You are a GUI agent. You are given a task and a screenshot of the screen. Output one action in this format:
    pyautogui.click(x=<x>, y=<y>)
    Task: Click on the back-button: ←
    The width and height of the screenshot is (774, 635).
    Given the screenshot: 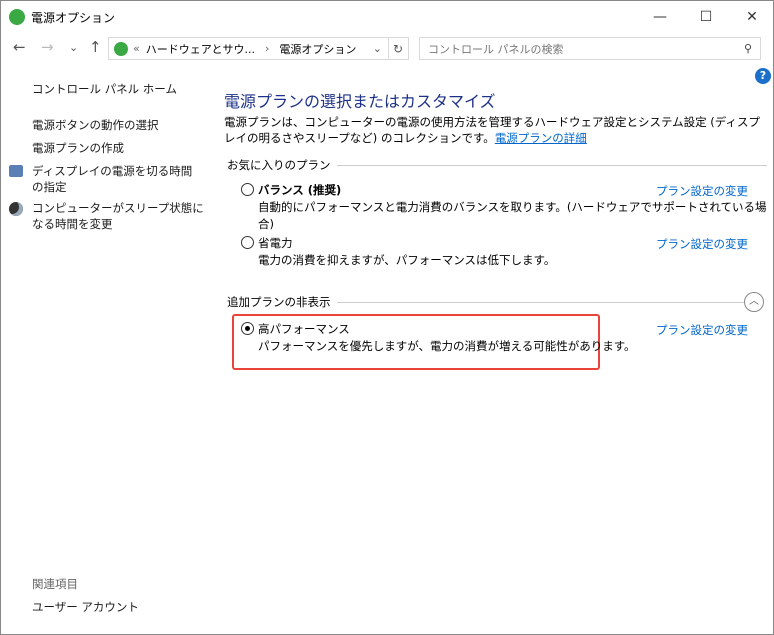 What is the action you would take?
    pyautogui.click(x=19, y=47)
    